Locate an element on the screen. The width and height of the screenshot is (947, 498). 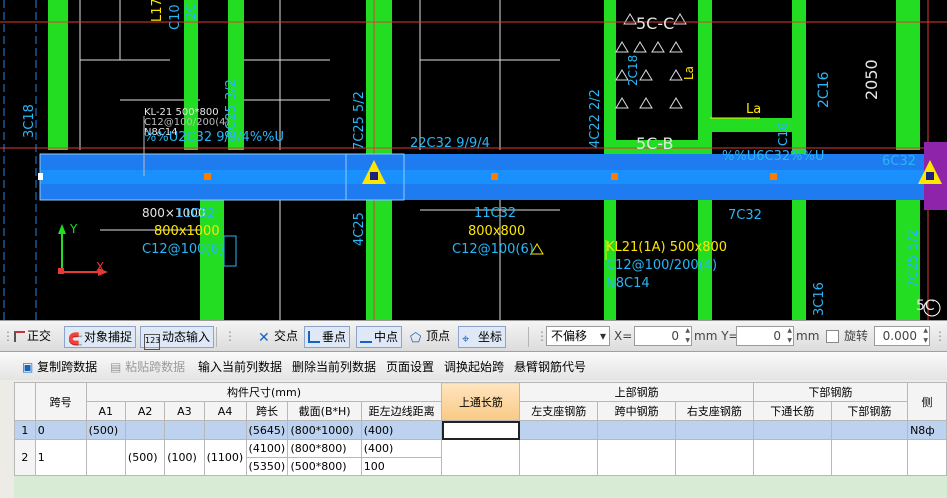
separator is located at coordinates (528, 337).